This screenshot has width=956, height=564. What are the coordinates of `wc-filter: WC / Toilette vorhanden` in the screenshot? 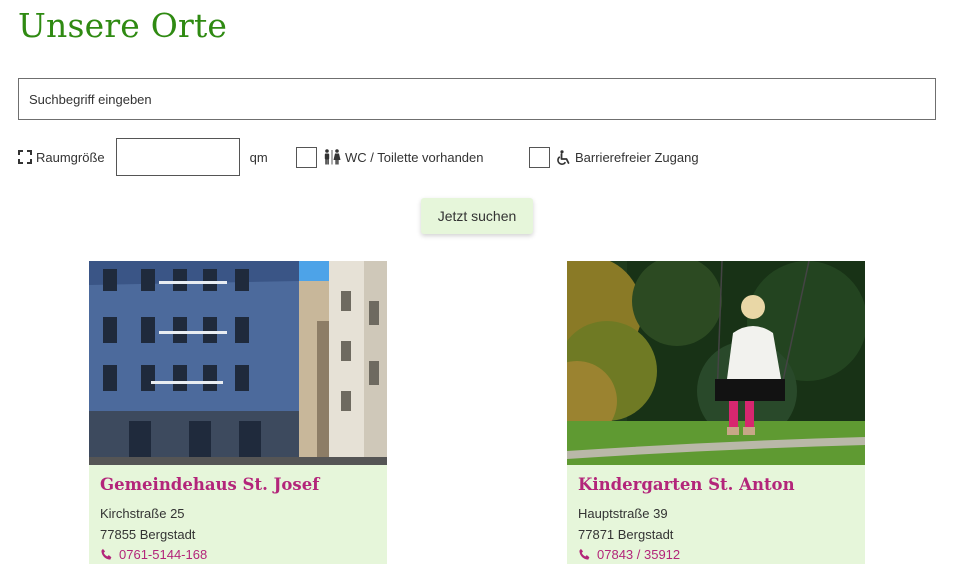 It's located at (390, 157).